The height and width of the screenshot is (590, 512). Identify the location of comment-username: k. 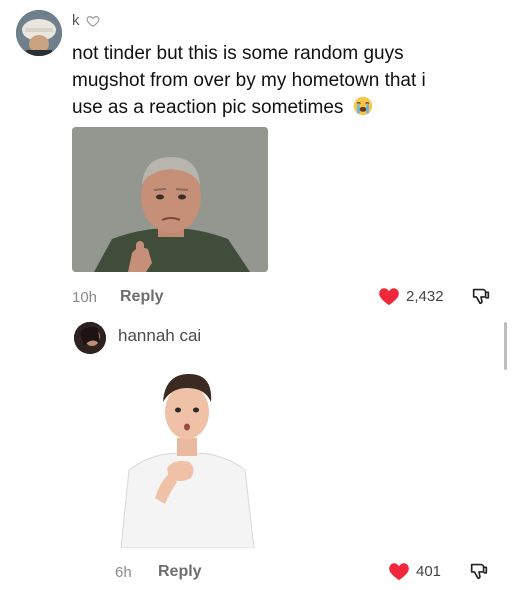
(86, 20).